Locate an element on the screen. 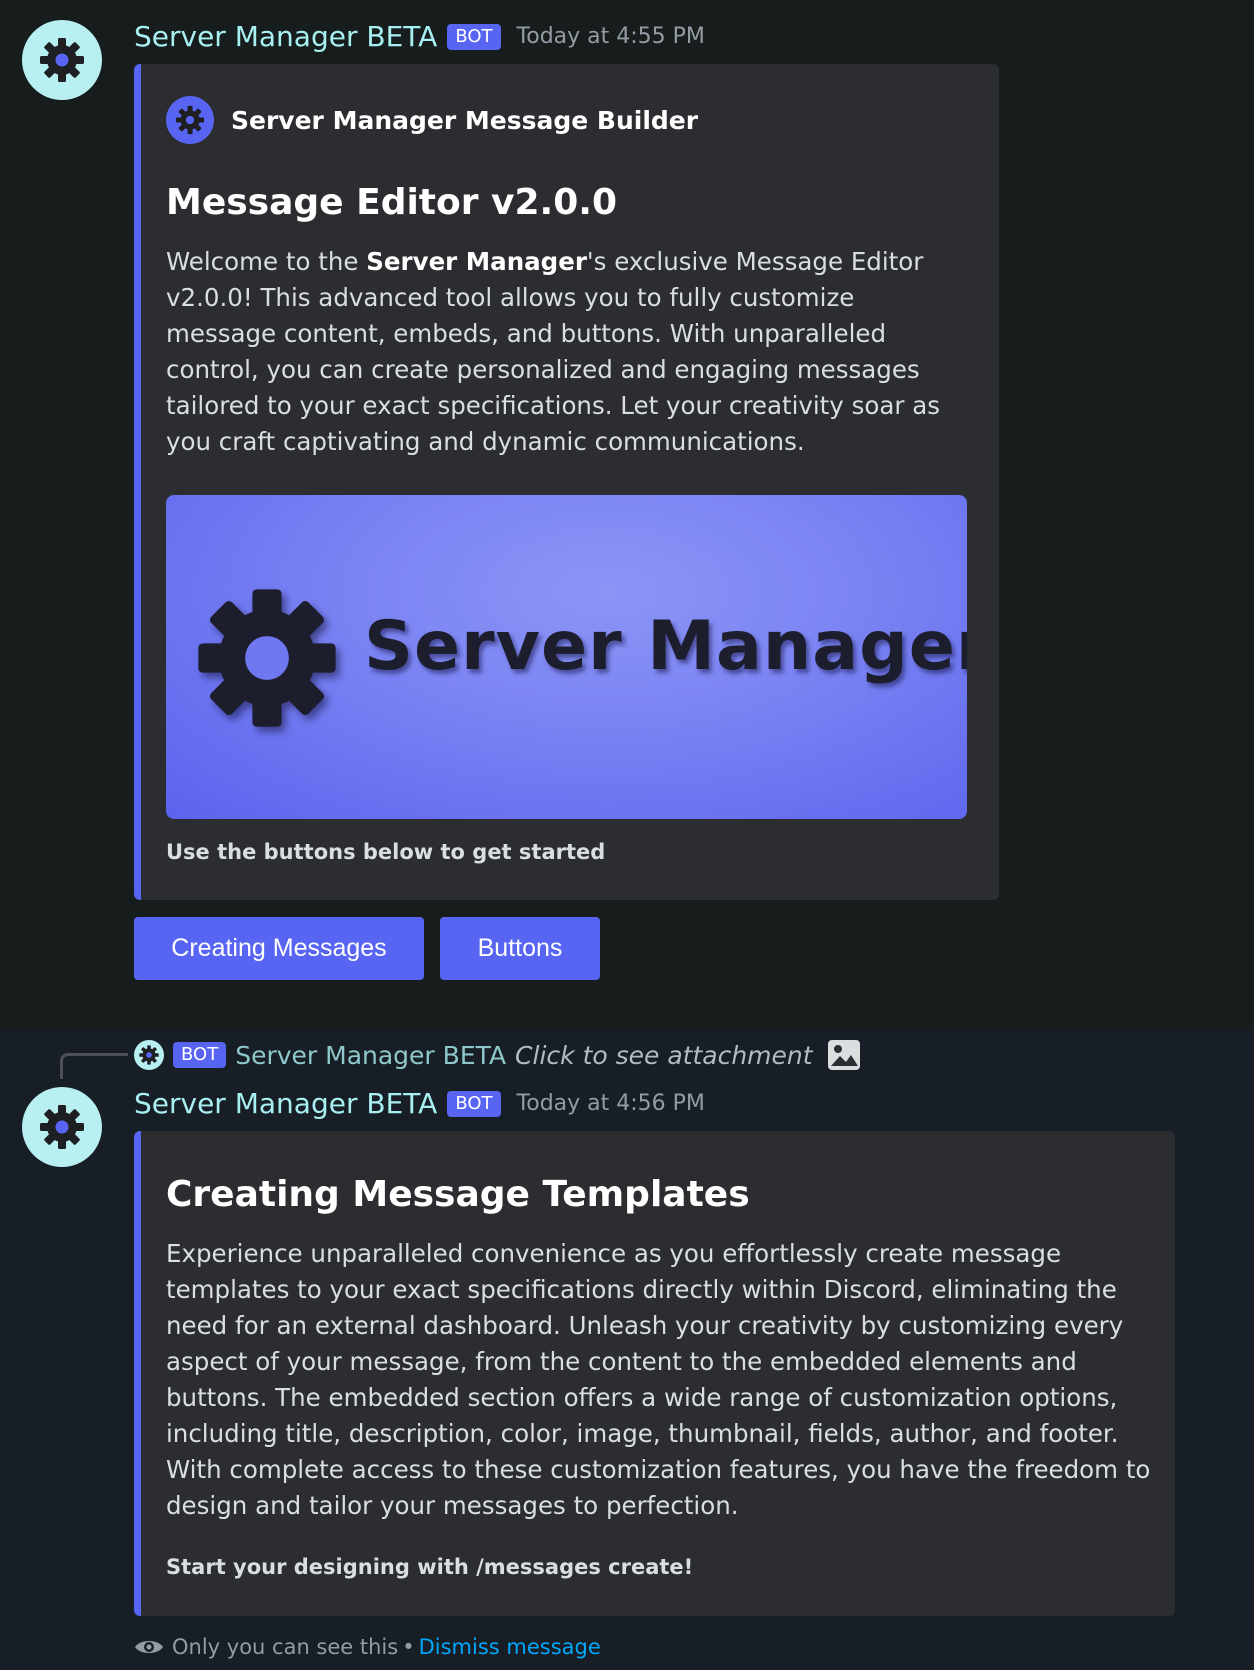 The height and width of the screenshot is (1670, 1254). buttons-button: Buttons is located at coordinates (520, 948).